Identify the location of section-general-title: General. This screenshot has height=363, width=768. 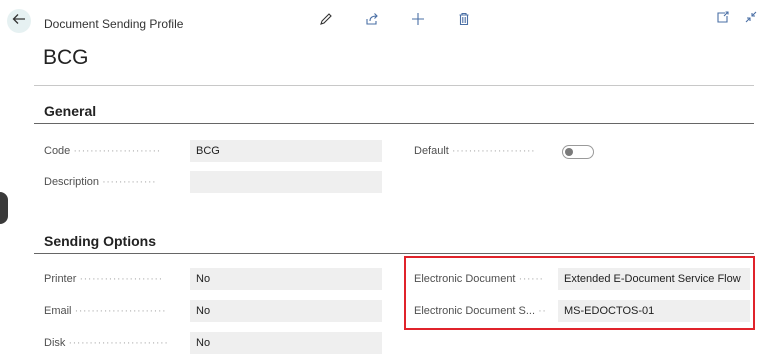
(70, 111).